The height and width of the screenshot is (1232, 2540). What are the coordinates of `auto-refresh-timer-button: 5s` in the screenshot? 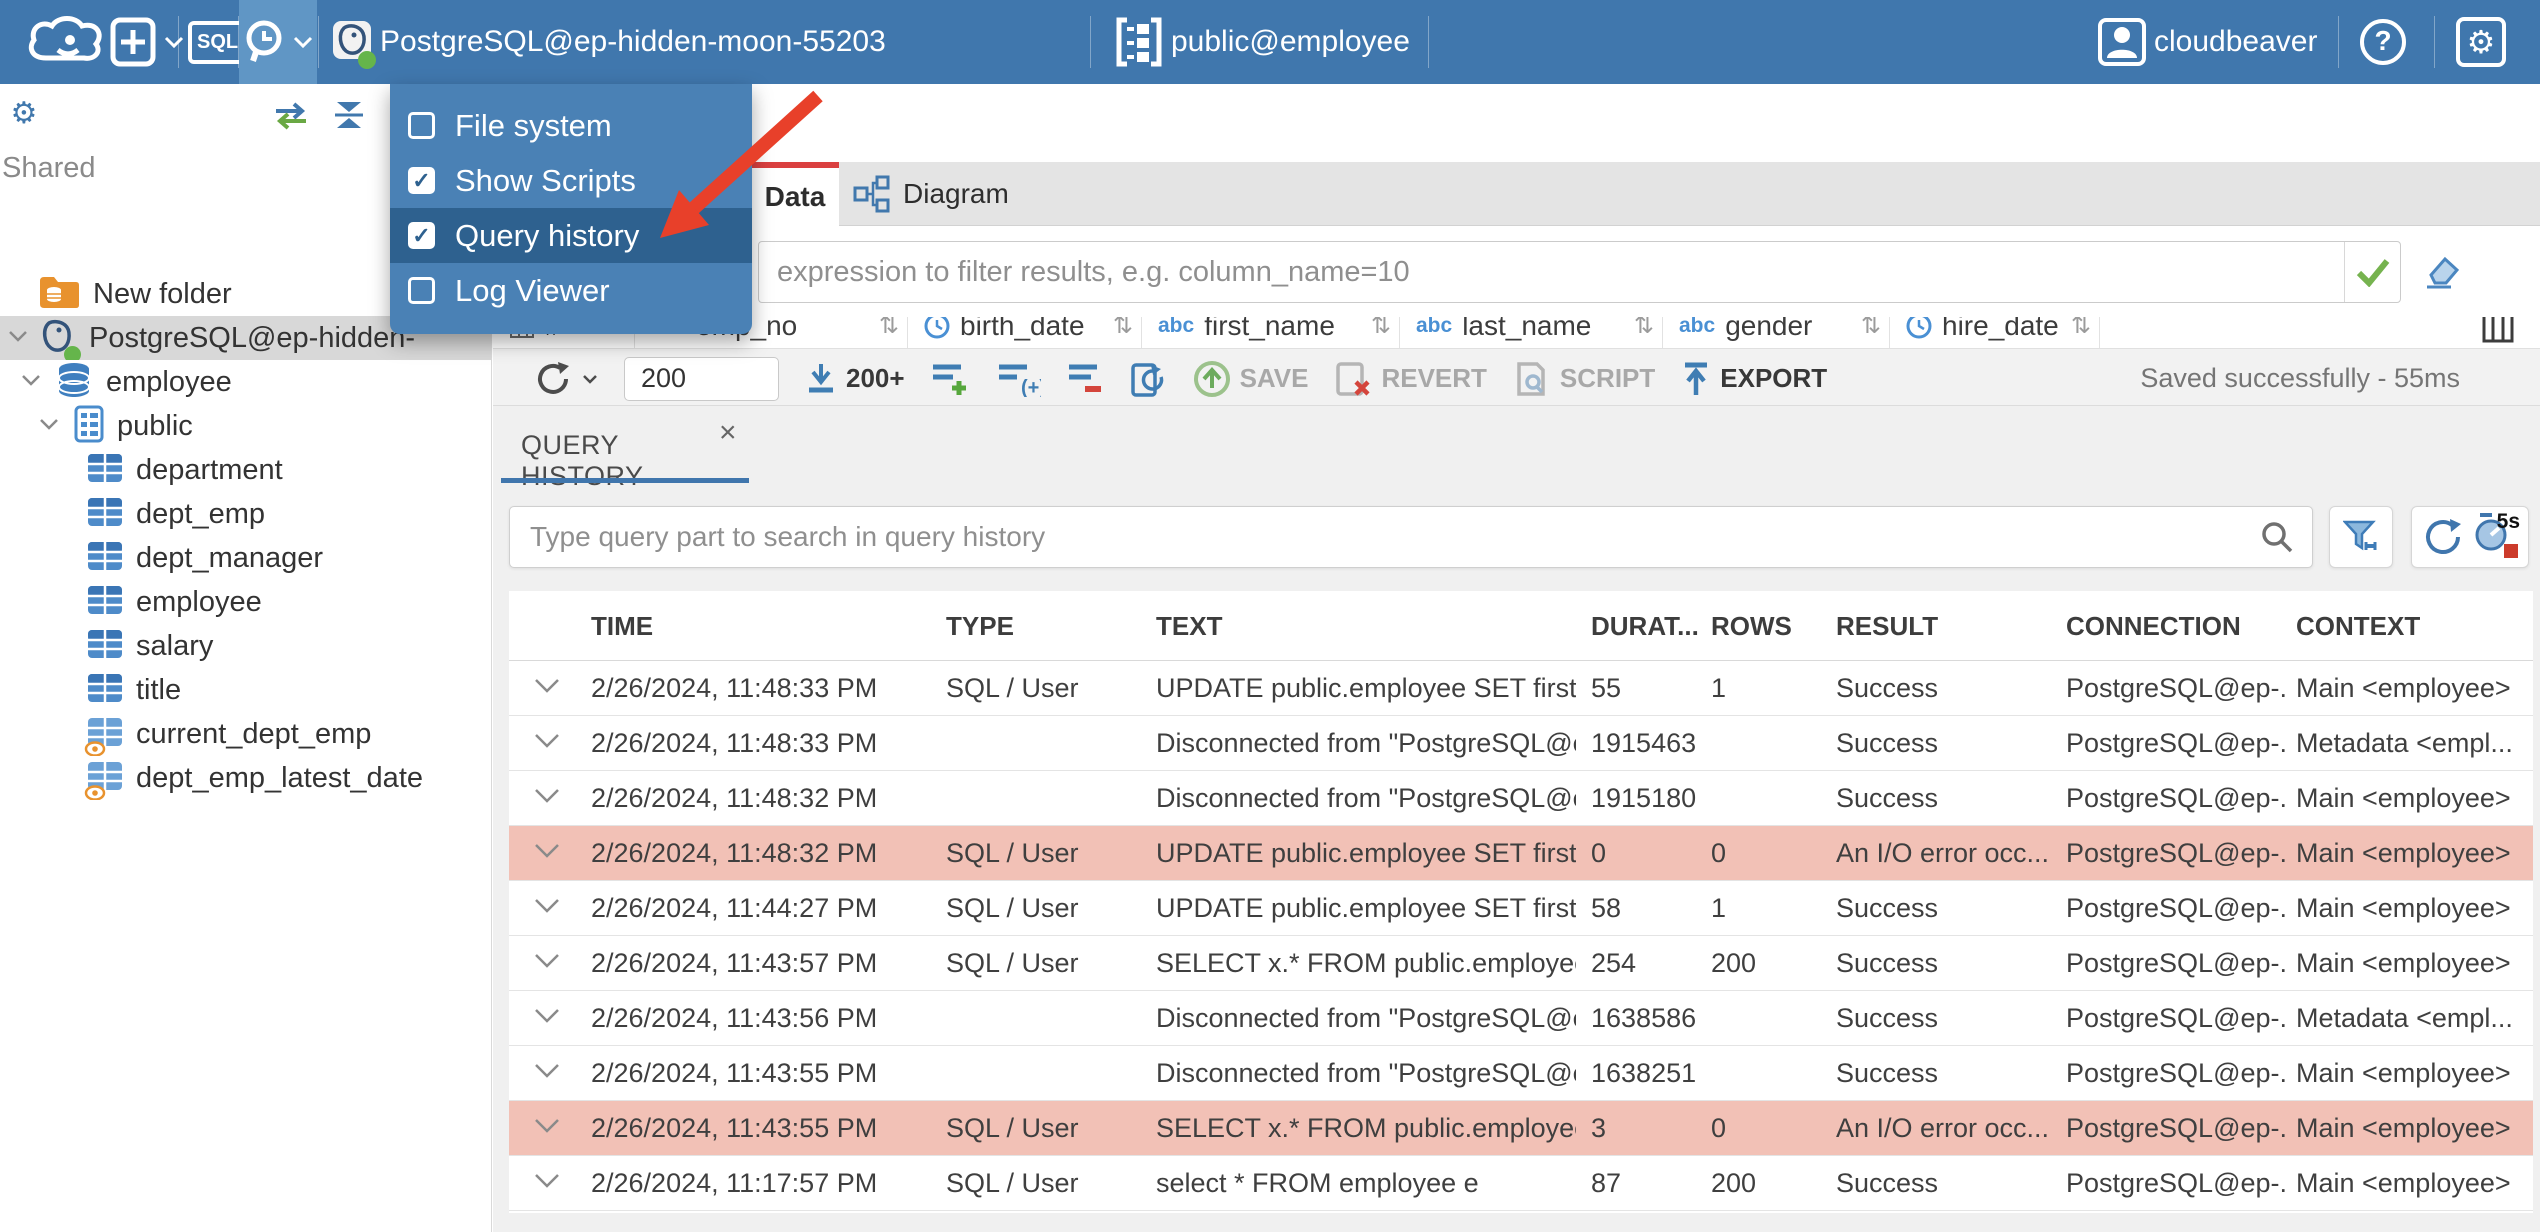 It's located at (2497, 536).